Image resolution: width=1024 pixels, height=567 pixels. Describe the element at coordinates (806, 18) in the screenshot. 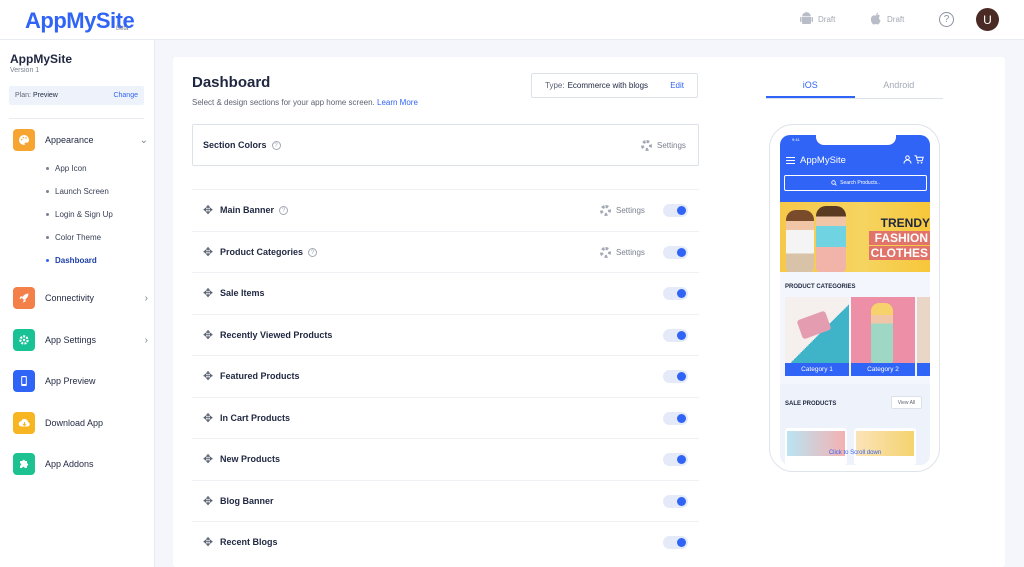

I see `android-icon` at that location.